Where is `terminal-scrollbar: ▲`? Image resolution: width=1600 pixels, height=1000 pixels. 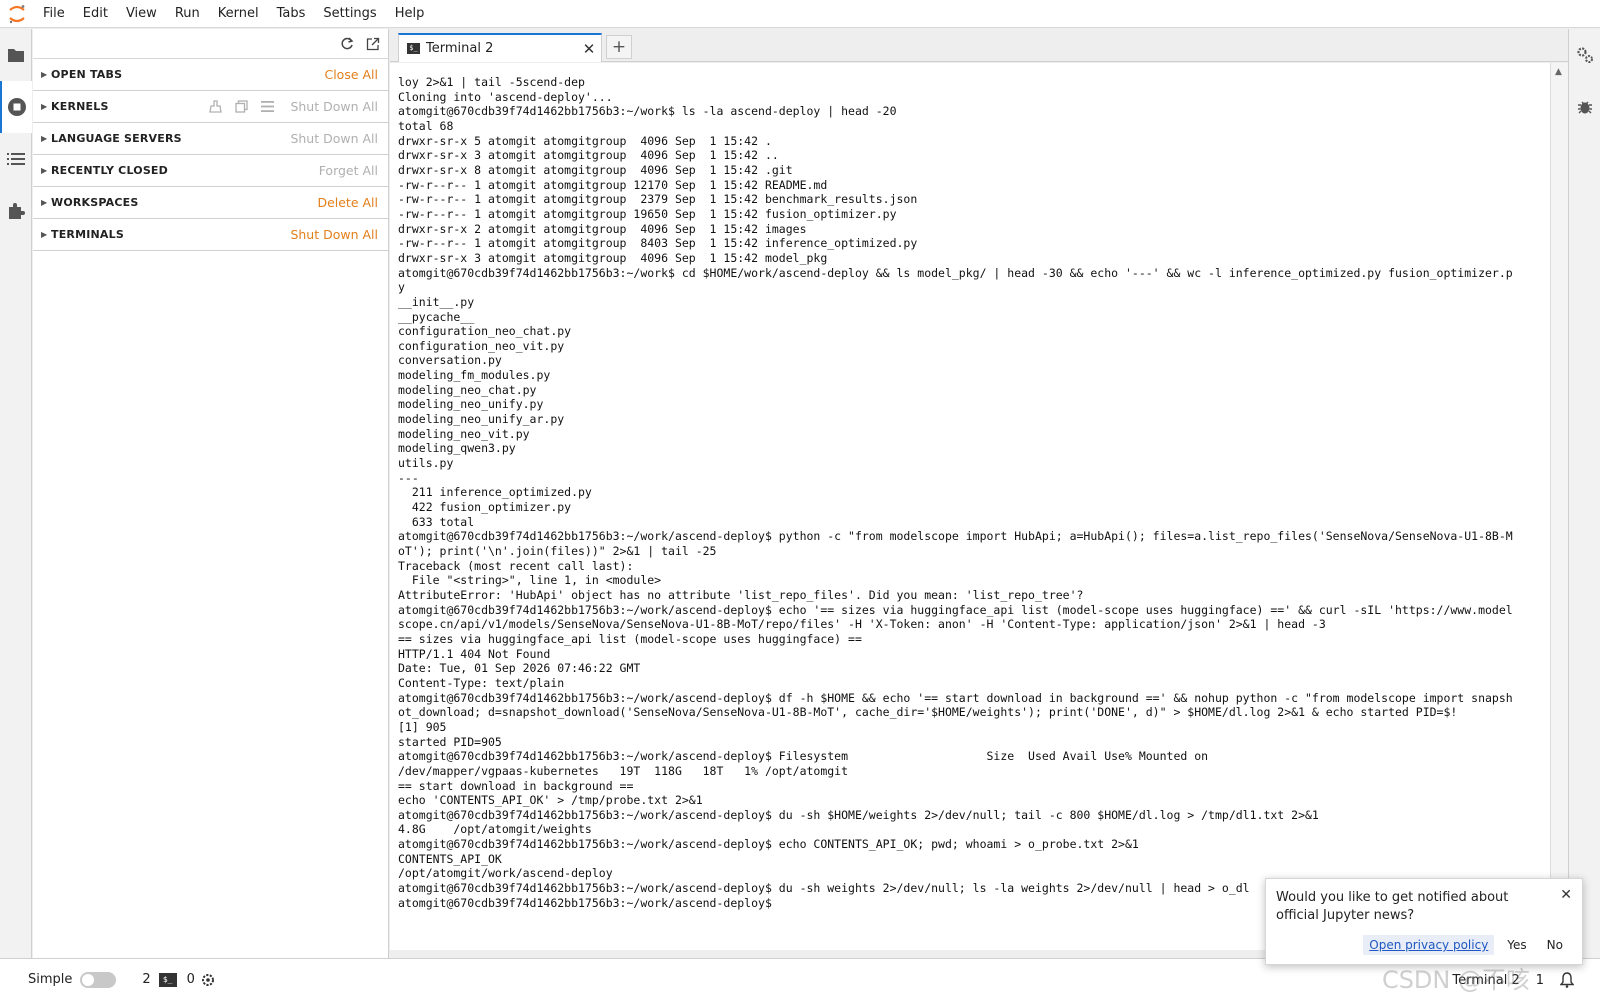
terminal-scrollbar: ▲ is located at coordinates (1559, 506).